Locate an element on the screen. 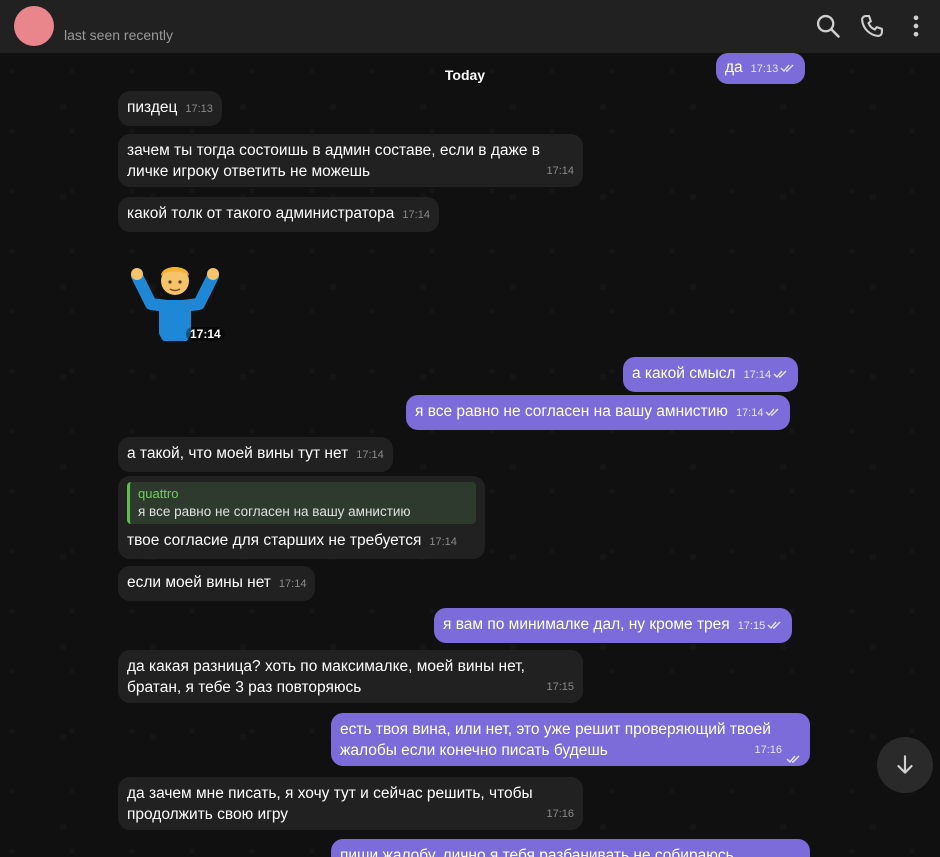 The width and height of the screenshot is (940, 857). message-incoming: если моей вины нет 17:14 is located at coordinates (217, 583).